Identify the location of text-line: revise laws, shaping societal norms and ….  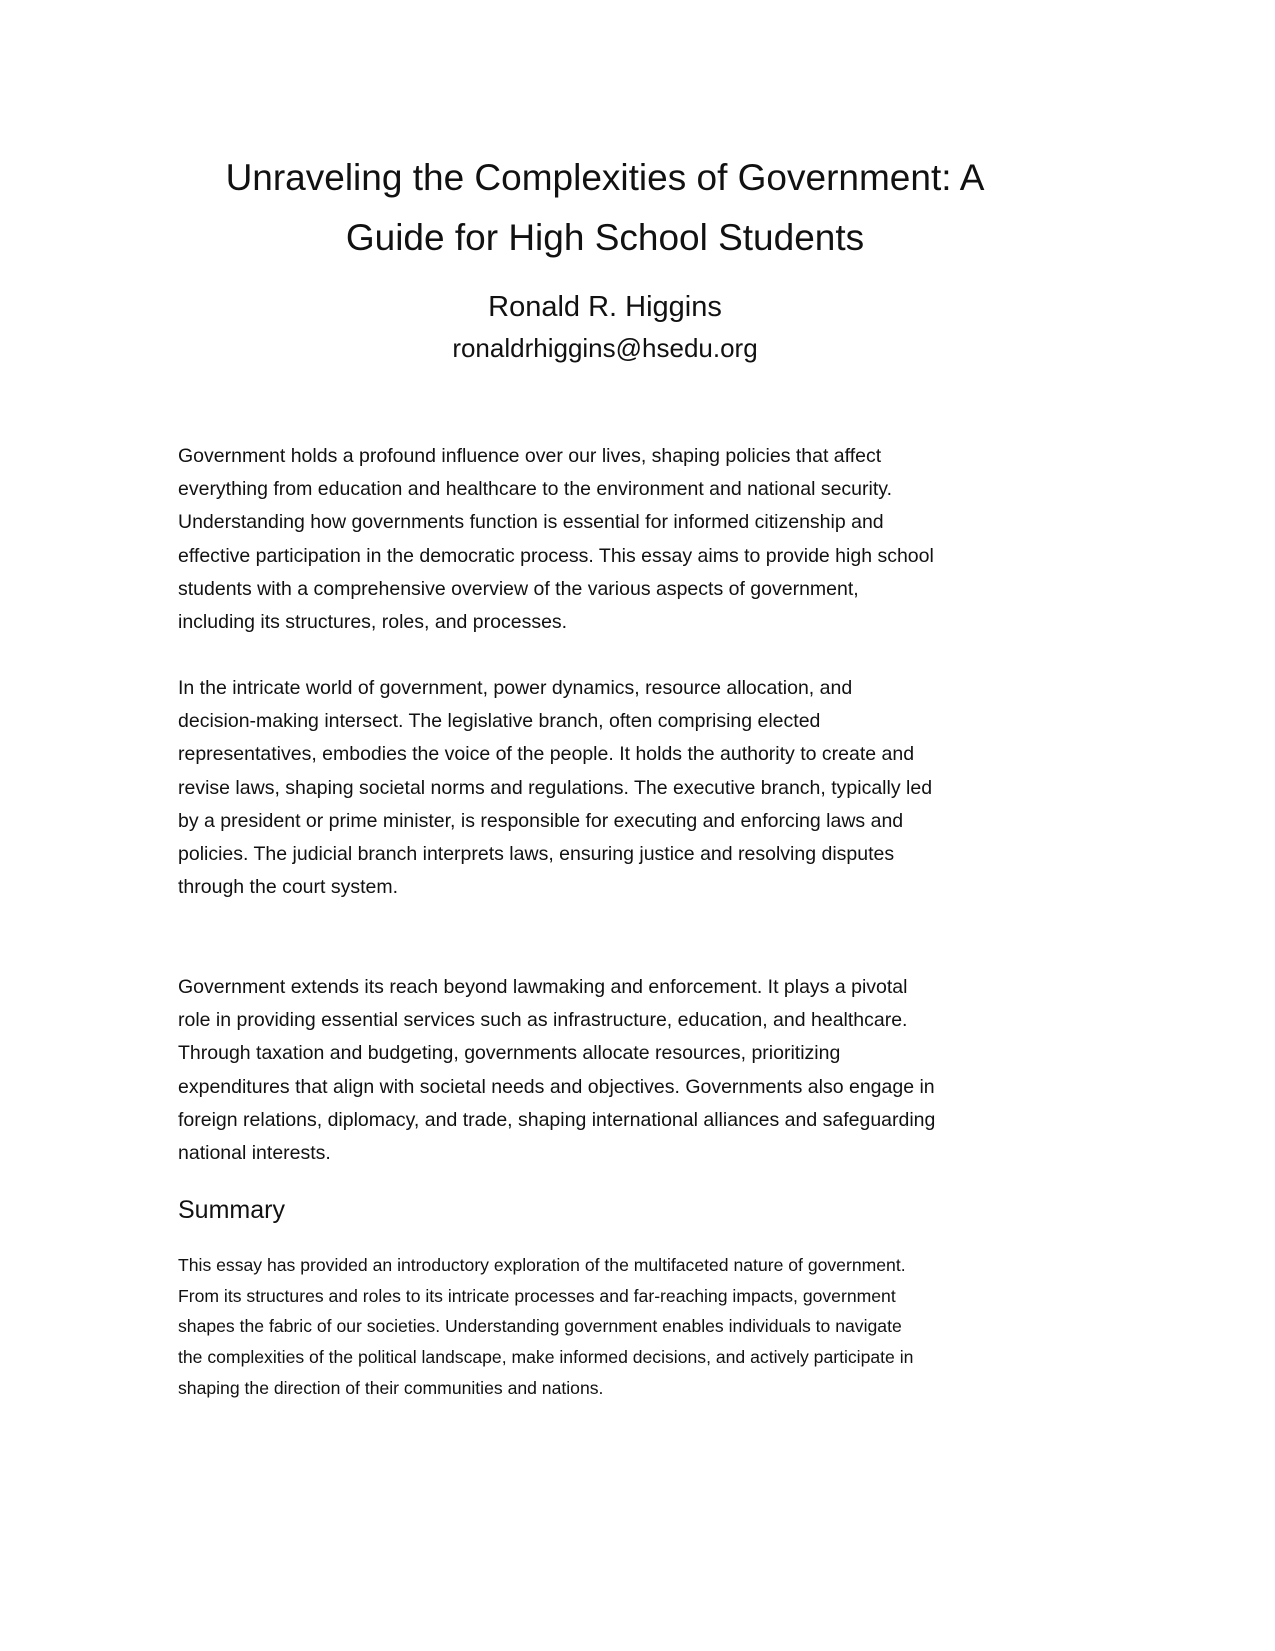
(555, 787).